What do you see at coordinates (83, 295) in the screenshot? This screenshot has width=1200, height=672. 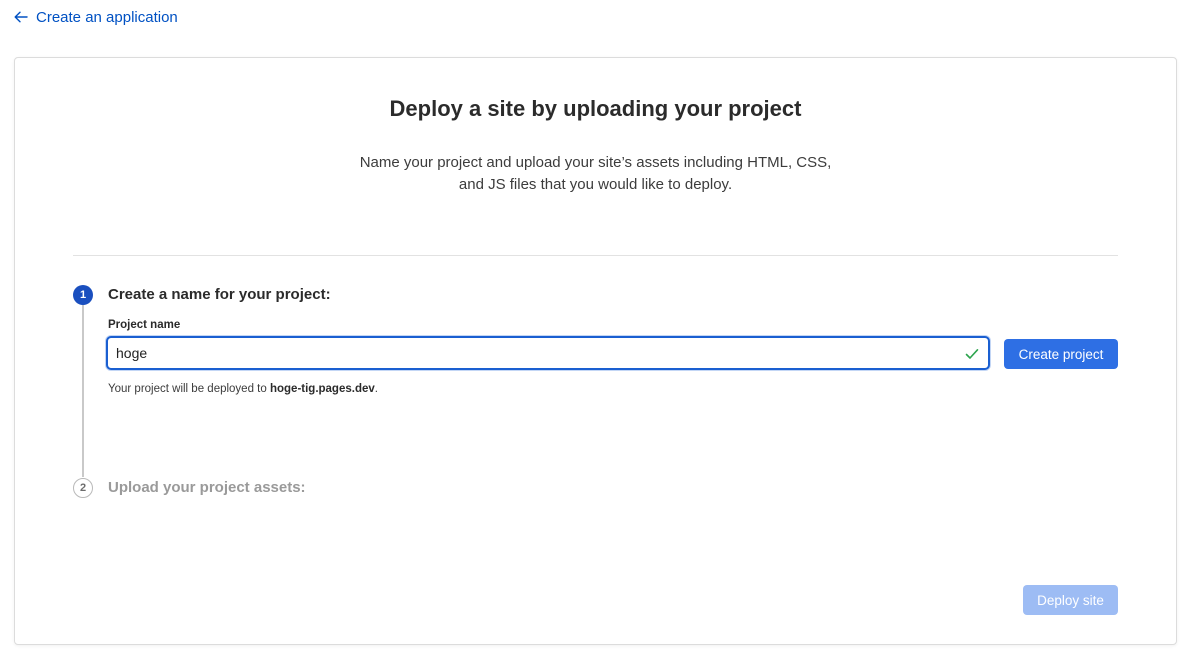 I see `step-1-indicator: 1` at bounding box center [83, 295].